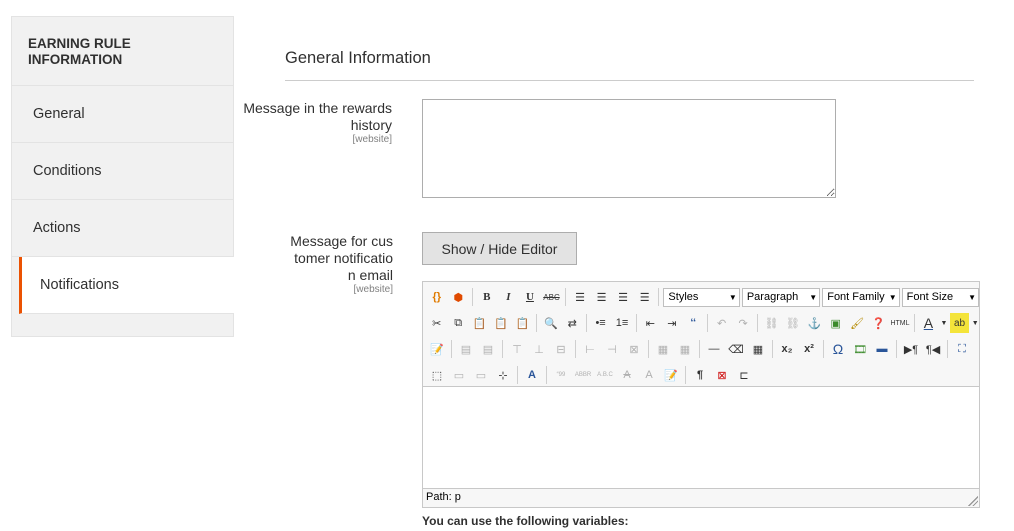 Image resolution: width=1014 pixels, height=531 pixels. I want to click on subscript-button: x₂, so click(787, 349).